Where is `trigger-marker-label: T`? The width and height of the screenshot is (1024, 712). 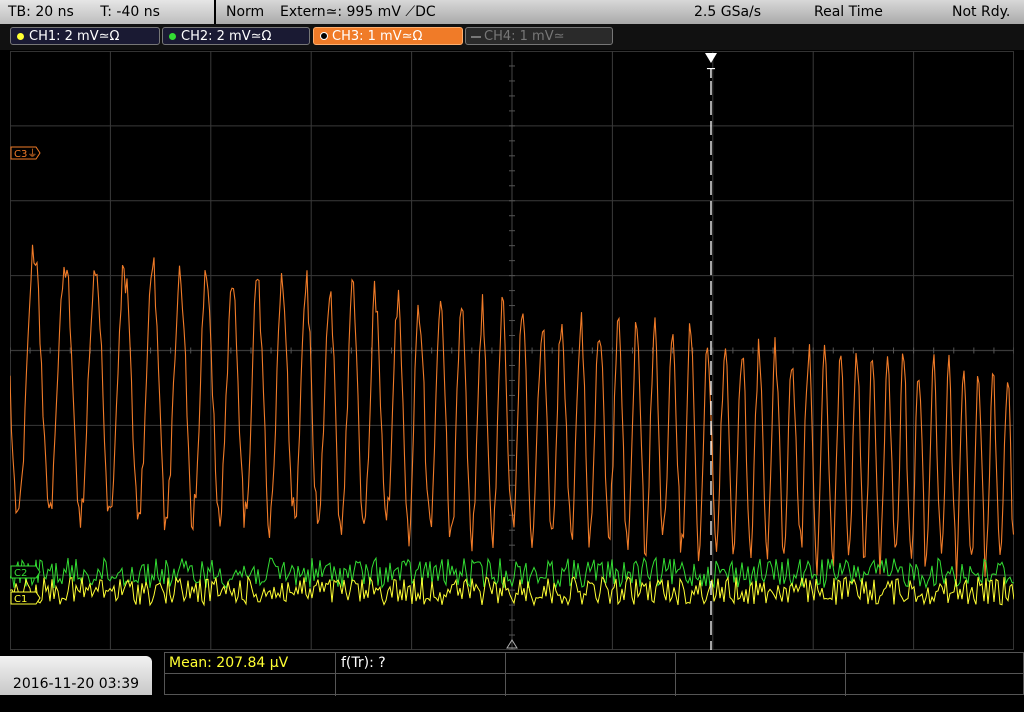
trigger-marker-label: T is located at coordinates (710, 74).